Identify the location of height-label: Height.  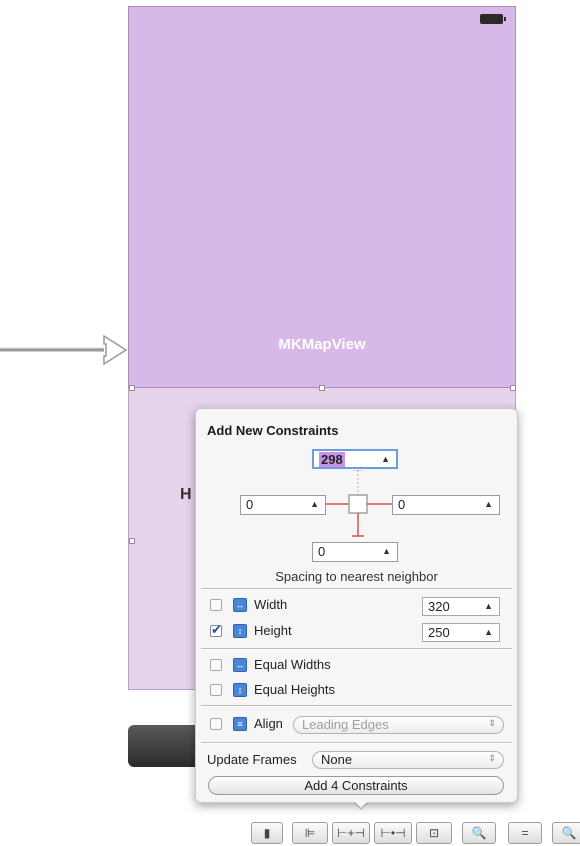
(273, 630).